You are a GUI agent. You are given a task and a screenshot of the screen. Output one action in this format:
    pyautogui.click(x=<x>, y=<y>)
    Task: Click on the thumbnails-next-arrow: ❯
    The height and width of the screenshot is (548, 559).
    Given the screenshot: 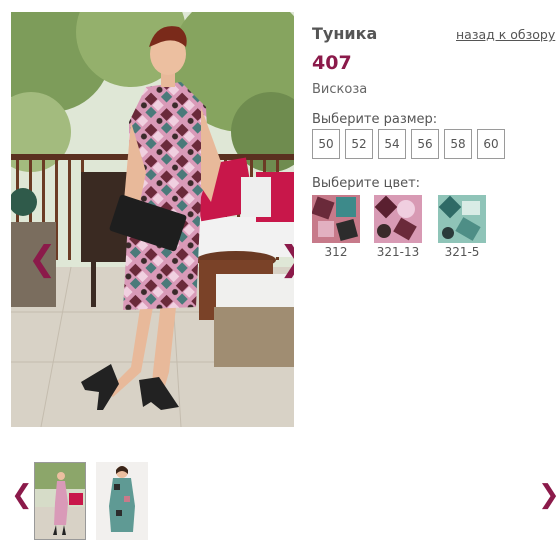 What is the action you would take?
    pyautogui.click(x=548, y=495)
    